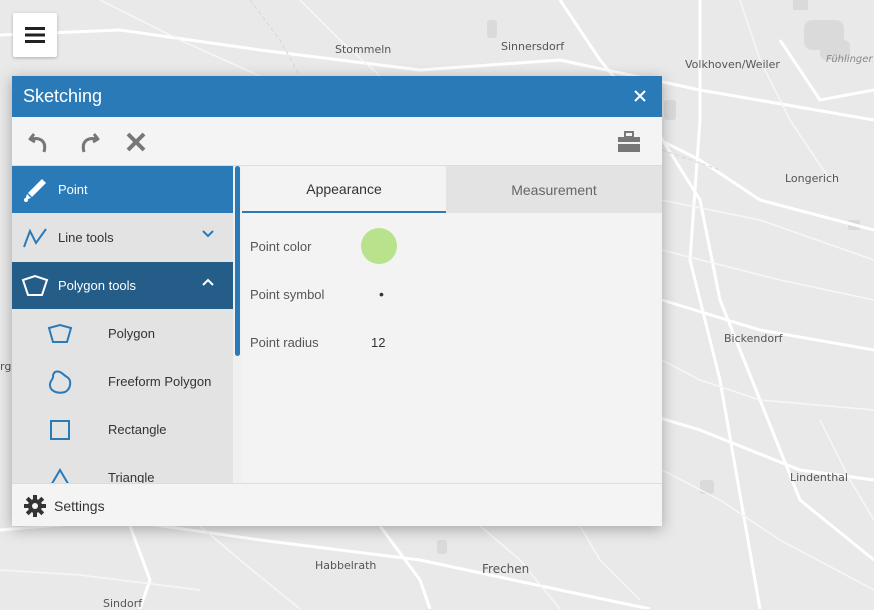 The image size is (874, 610). I want to click on pen-icon, so click(35, 190).